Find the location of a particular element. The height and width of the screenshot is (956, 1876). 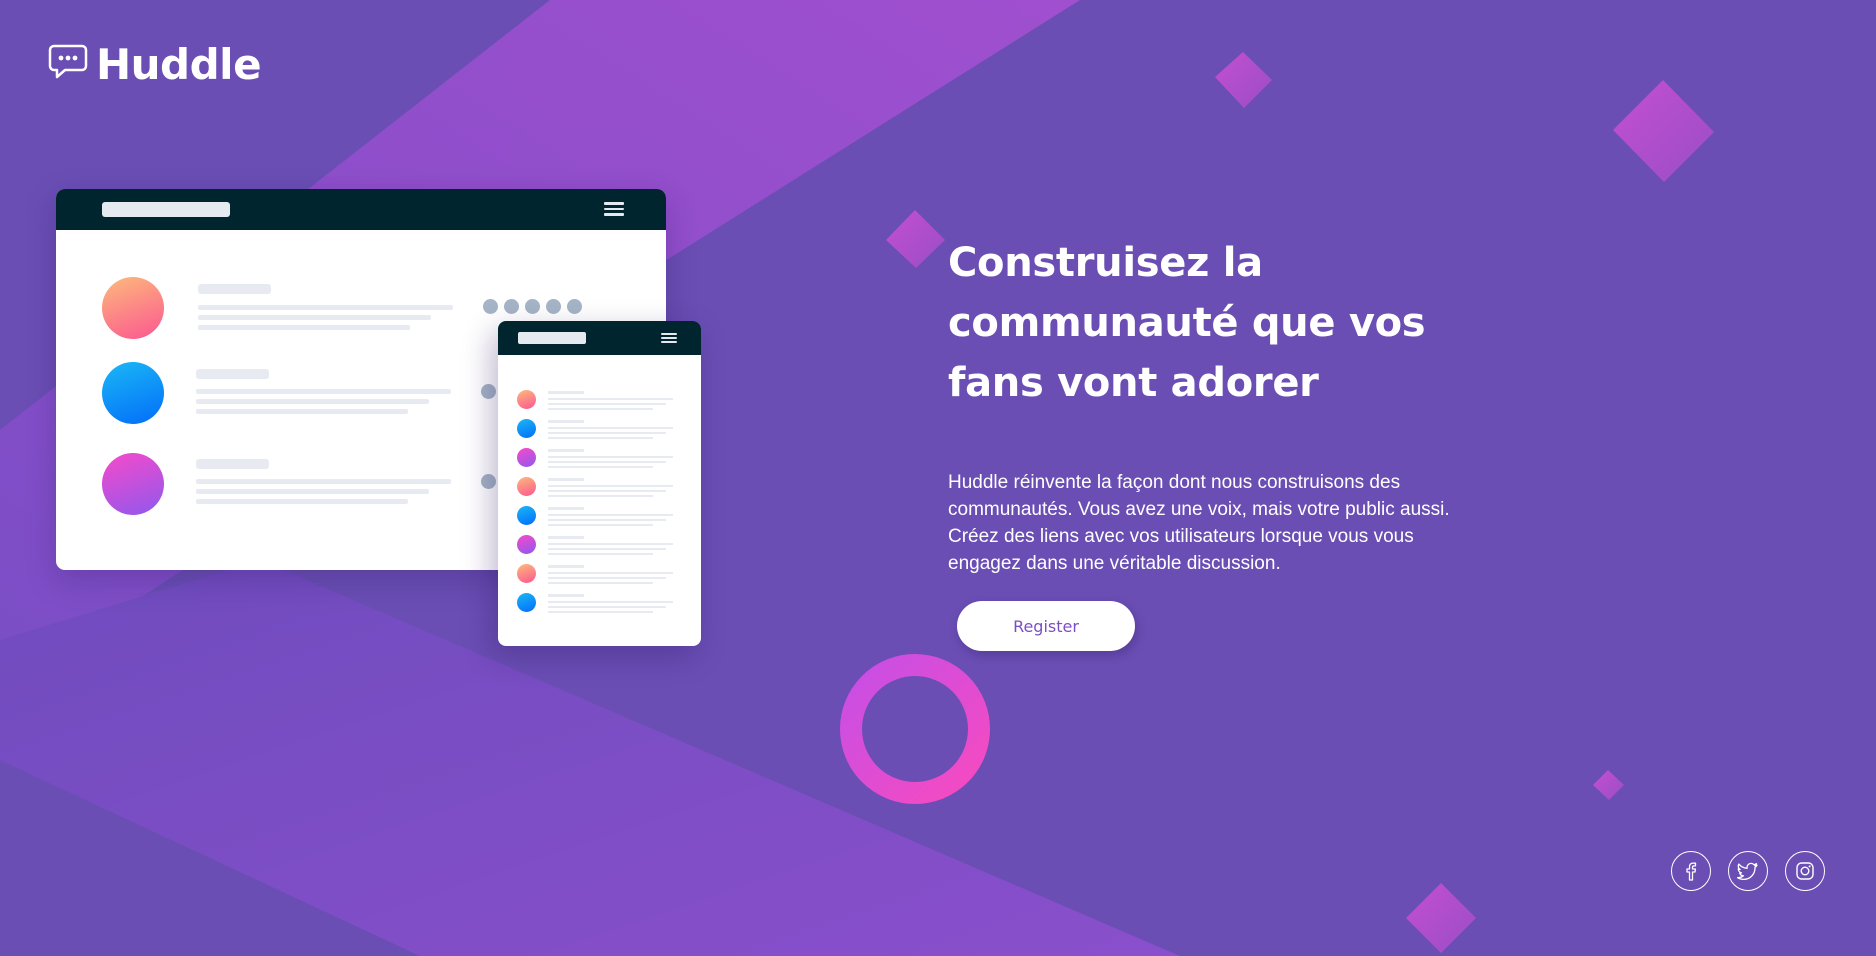

social-links is located at coordinates (1748, 871).